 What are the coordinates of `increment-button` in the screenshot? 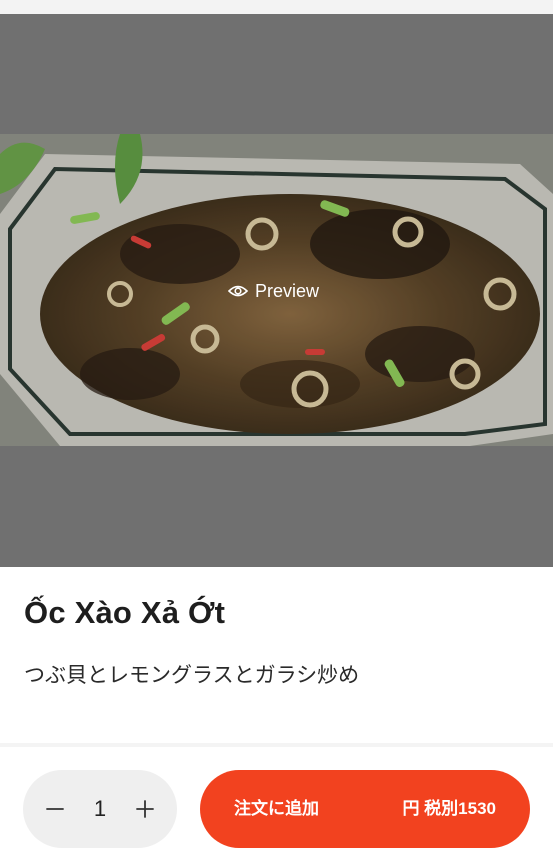 It's located at (145, 809).